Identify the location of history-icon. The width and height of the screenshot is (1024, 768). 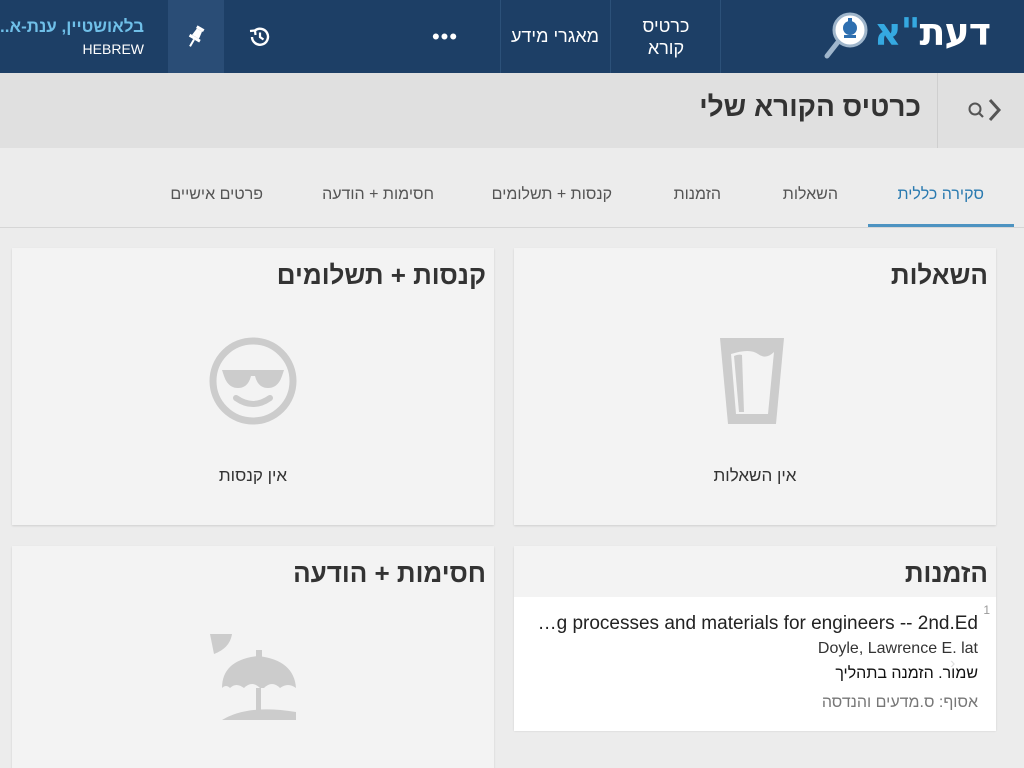
(259, 36).